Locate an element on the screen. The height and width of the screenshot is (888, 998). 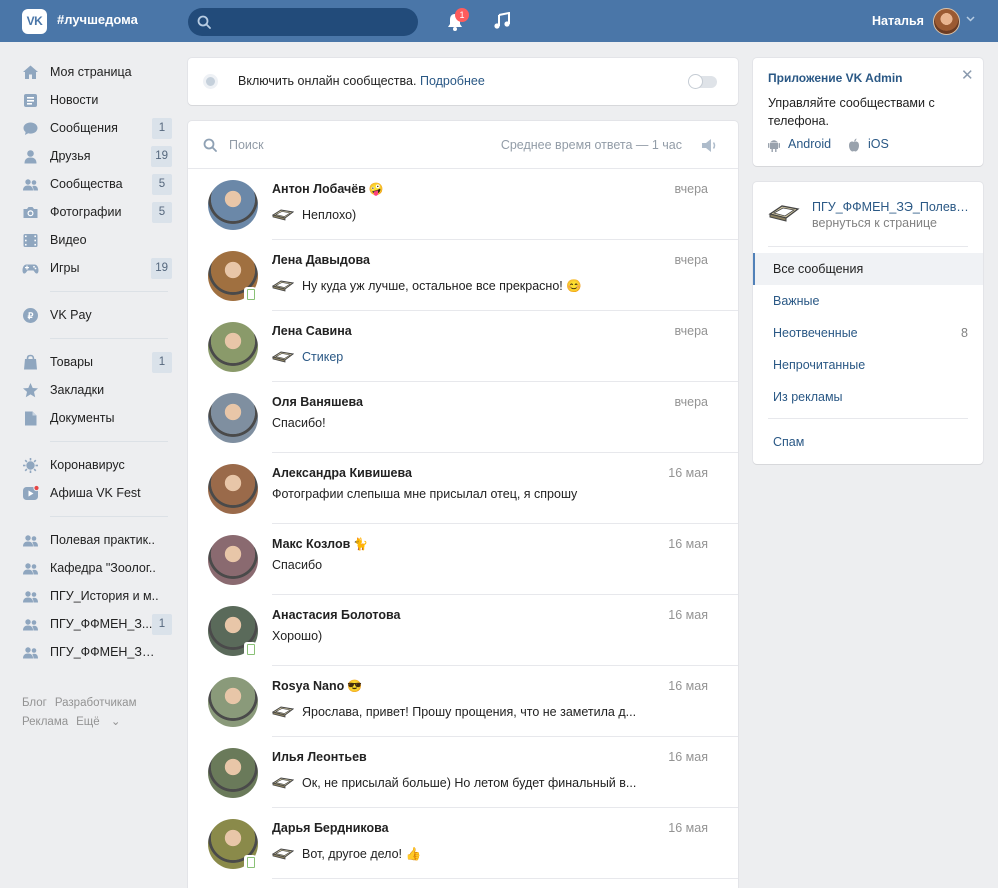
friends-icon is located at coordinates (30, 157).